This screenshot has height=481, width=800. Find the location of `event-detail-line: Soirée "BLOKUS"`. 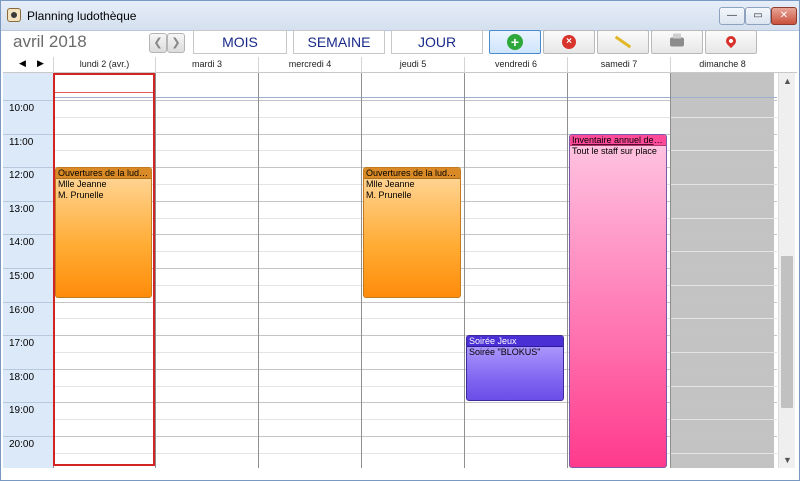

event-detail-line: Soirée "BLOKUS" is located at coordinates (505, 352).